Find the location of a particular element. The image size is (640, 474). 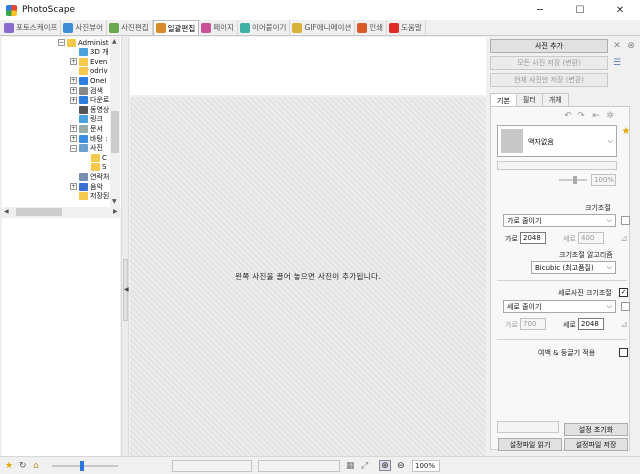

resize-mode-select: 가로 줄이기 ⌵ is located at coordinates (559, 220).